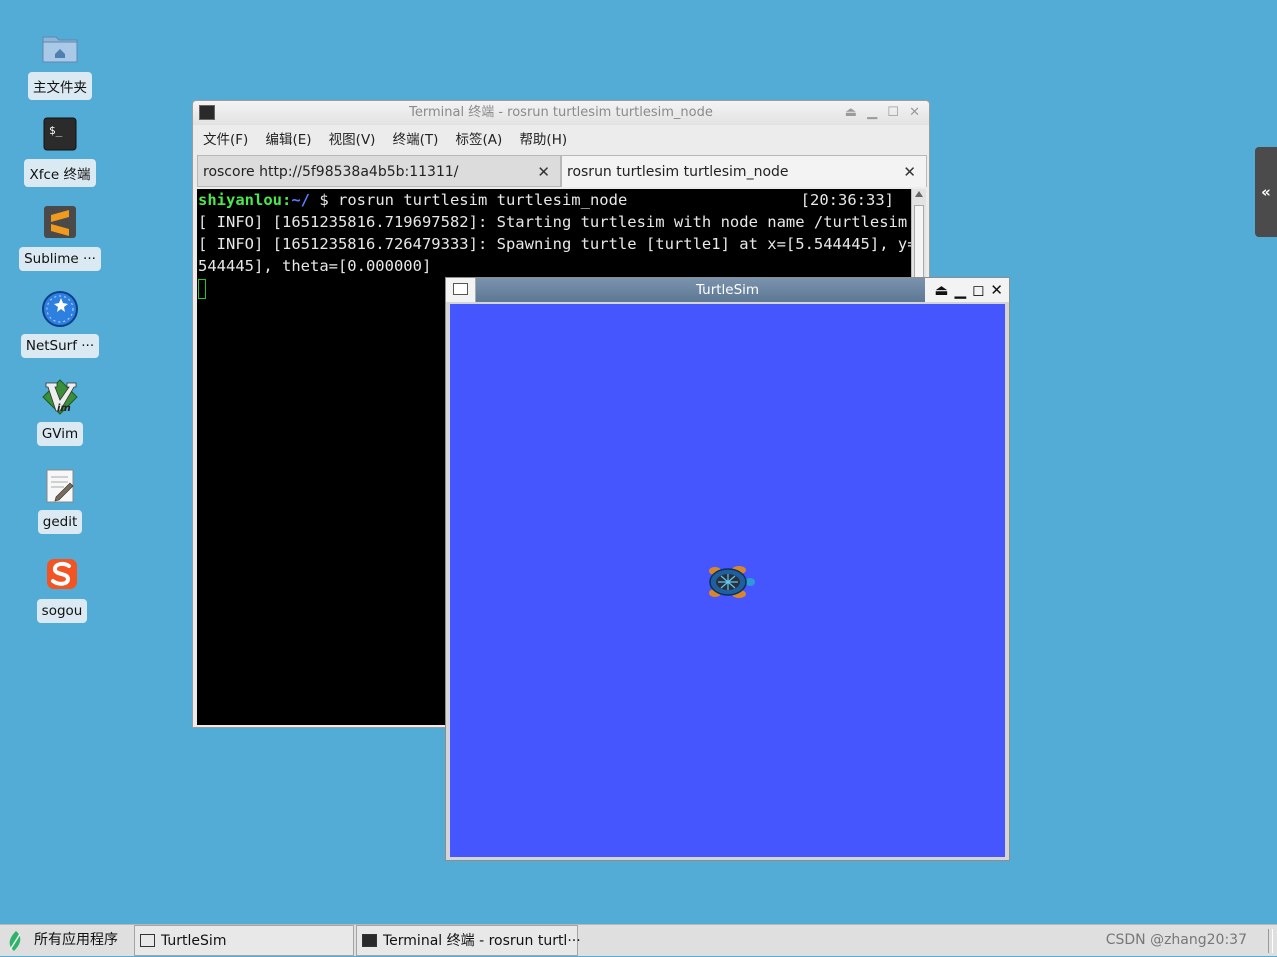  Describe the element at coordinates (543, 140) in the screenshot. I see `menu-help: 帮助(H)` at that location.